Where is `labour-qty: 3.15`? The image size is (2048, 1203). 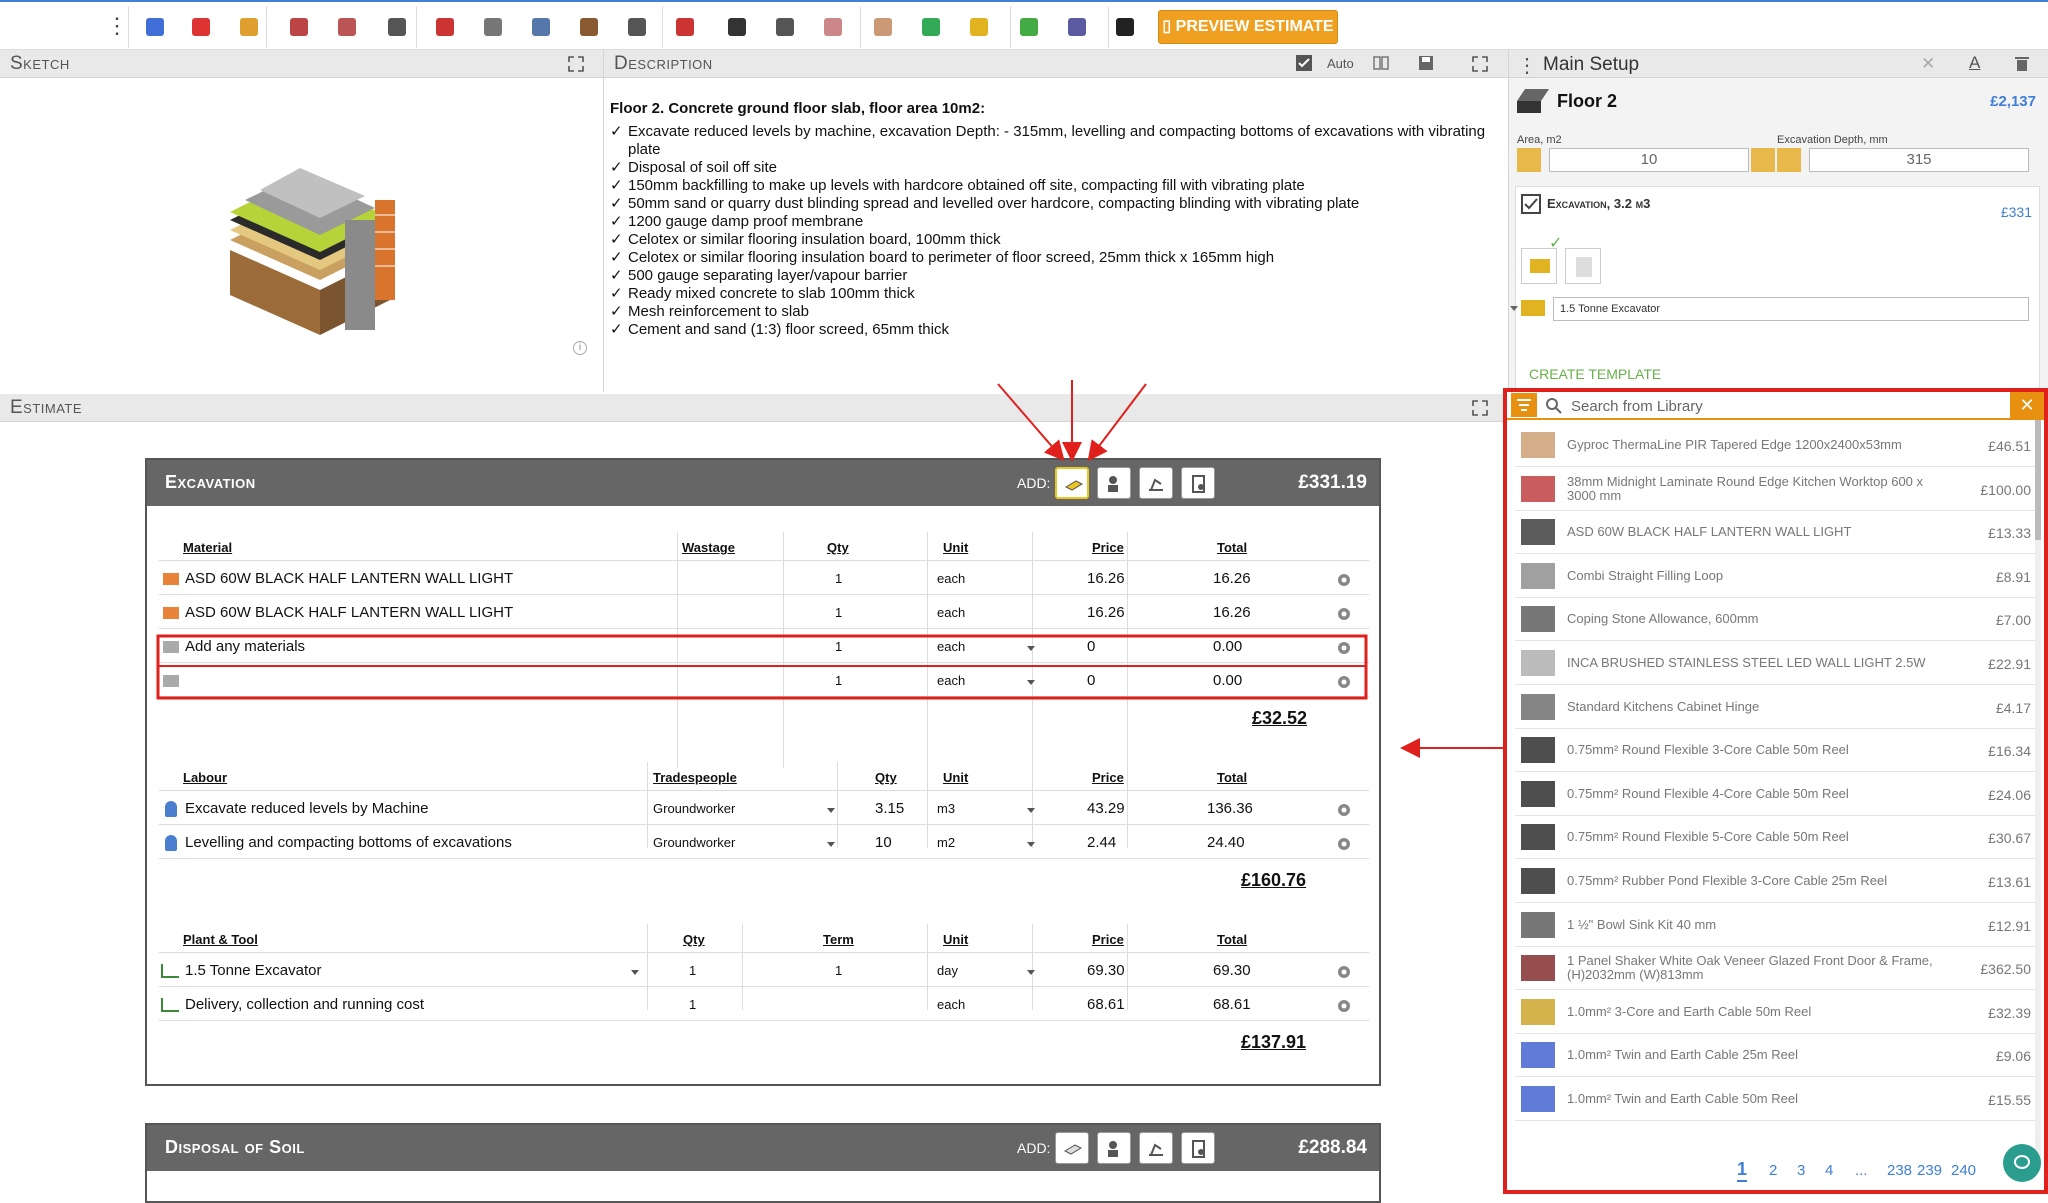 labour-qty: 3.15 is located at coordinates (889, 808).